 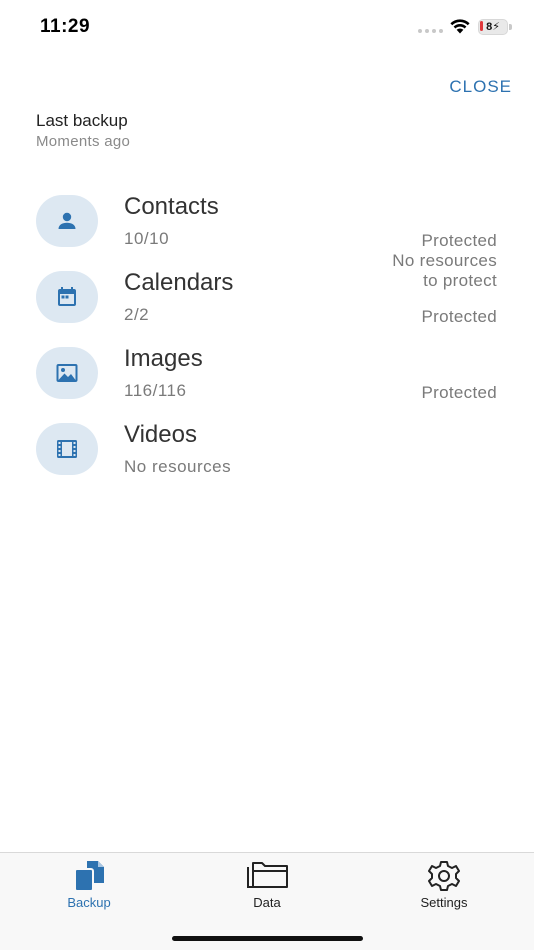 What do you see at coordinates (431, 31) in the screenshot?
I see `signal-icon` at bounding box center [431, 31].